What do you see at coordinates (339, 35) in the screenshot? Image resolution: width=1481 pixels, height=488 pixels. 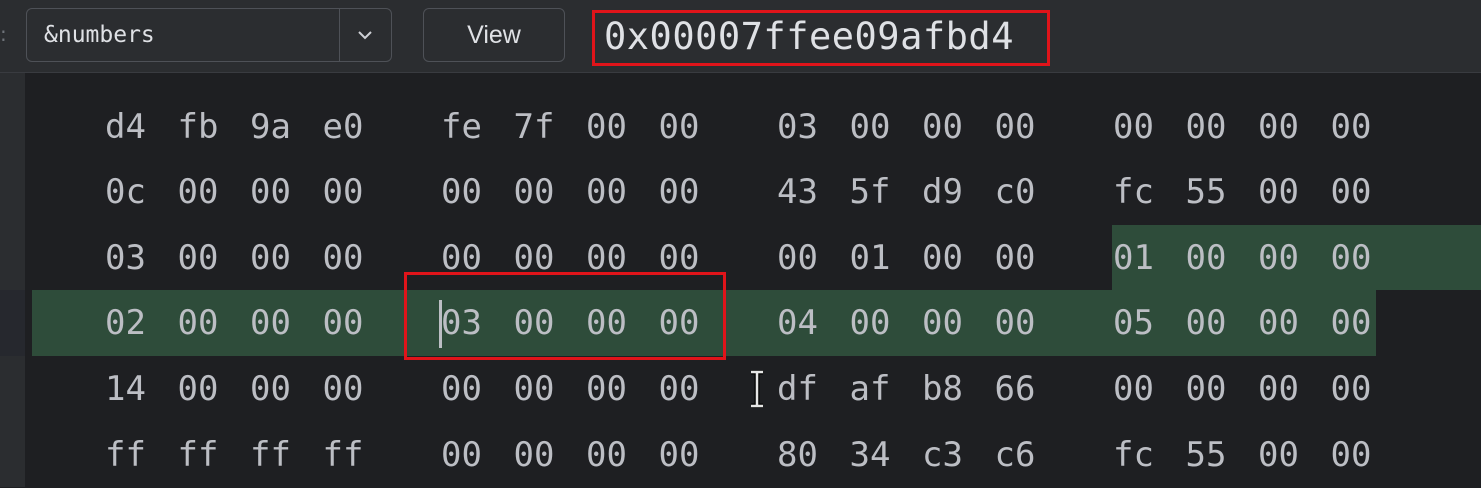 I see `combo-separator` at bounding box center [339, 35].